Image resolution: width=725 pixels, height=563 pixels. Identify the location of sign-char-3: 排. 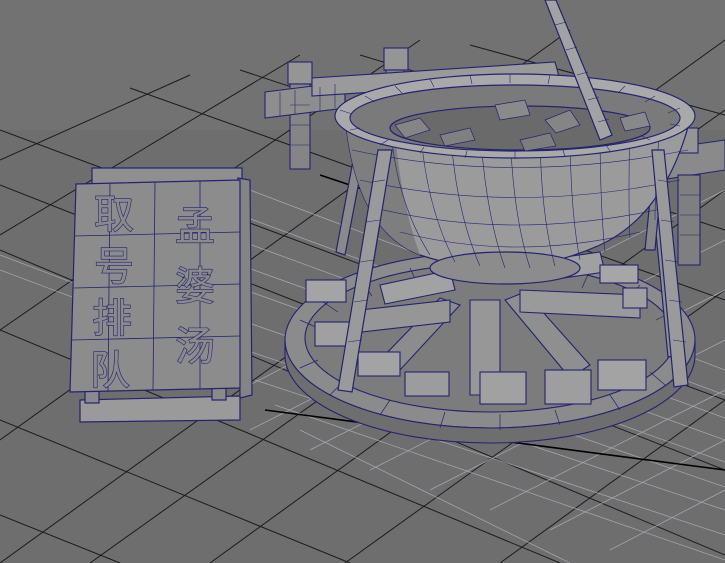
(112, 319).